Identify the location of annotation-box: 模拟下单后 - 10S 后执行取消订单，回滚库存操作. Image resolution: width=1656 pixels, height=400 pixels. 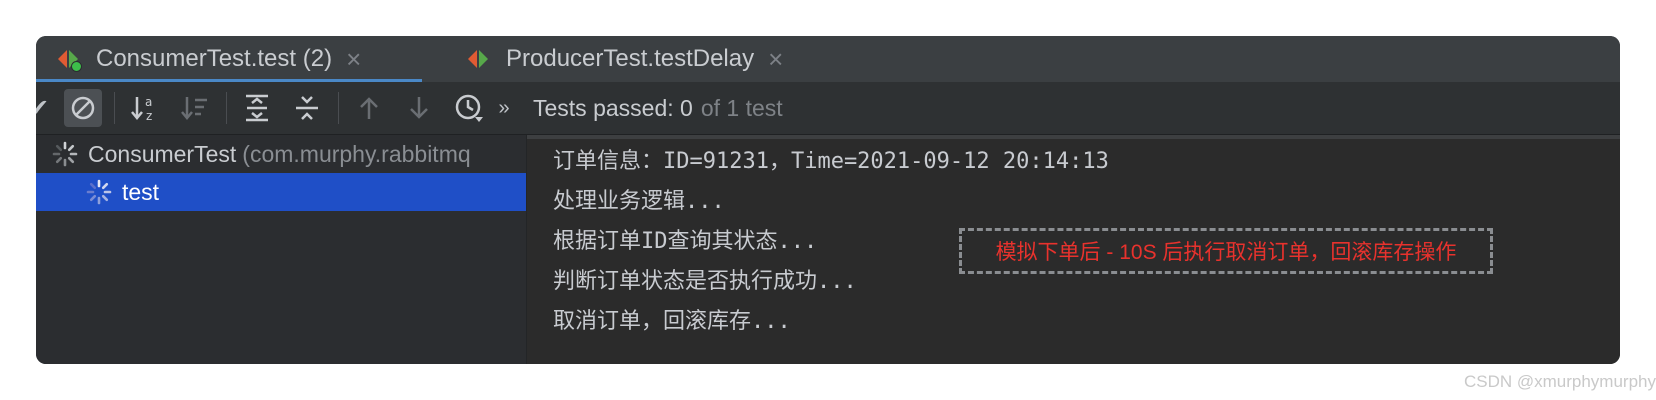
(1226, 251).